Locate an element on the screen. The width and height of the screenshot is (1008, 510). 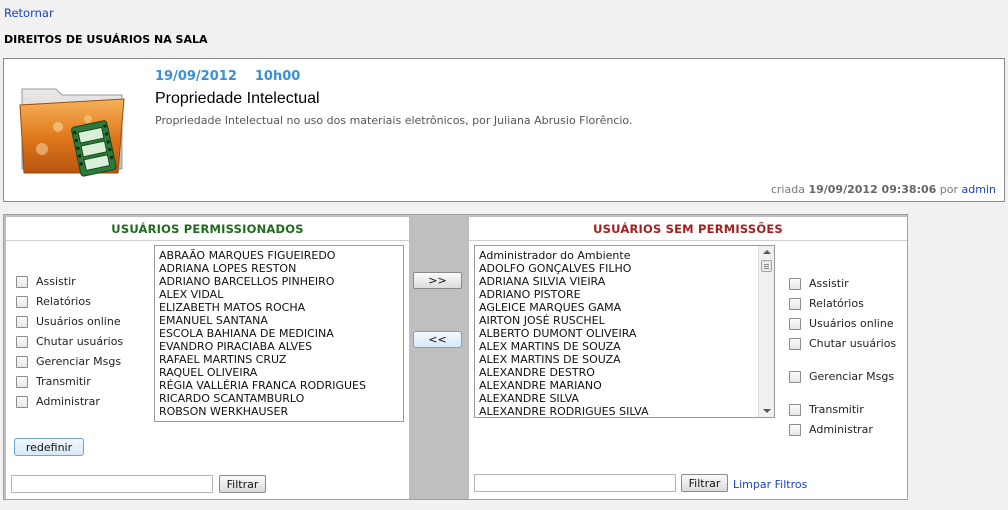
room-datetime: 19/09/2012 10h00 is located at coordinates (227, 76).